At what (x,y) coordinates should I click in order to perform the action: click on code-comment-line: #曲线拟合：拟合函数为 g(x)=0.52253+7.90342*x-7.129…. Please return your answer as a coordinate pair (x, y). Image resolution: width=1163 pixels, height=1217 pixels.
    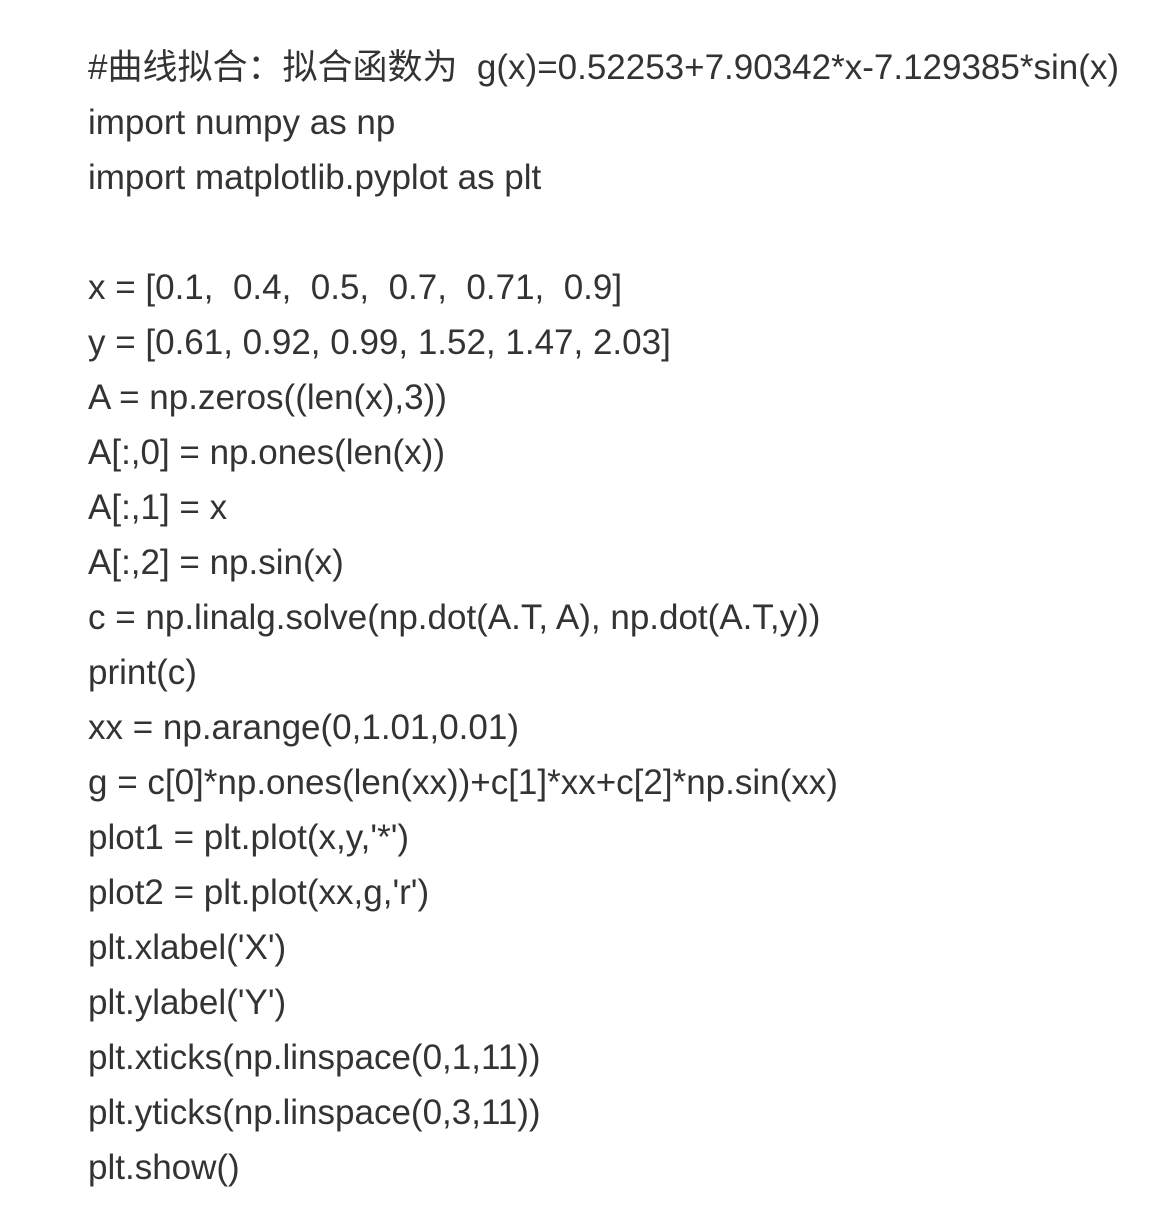
    Looking at the image, I should click on (604, 67).